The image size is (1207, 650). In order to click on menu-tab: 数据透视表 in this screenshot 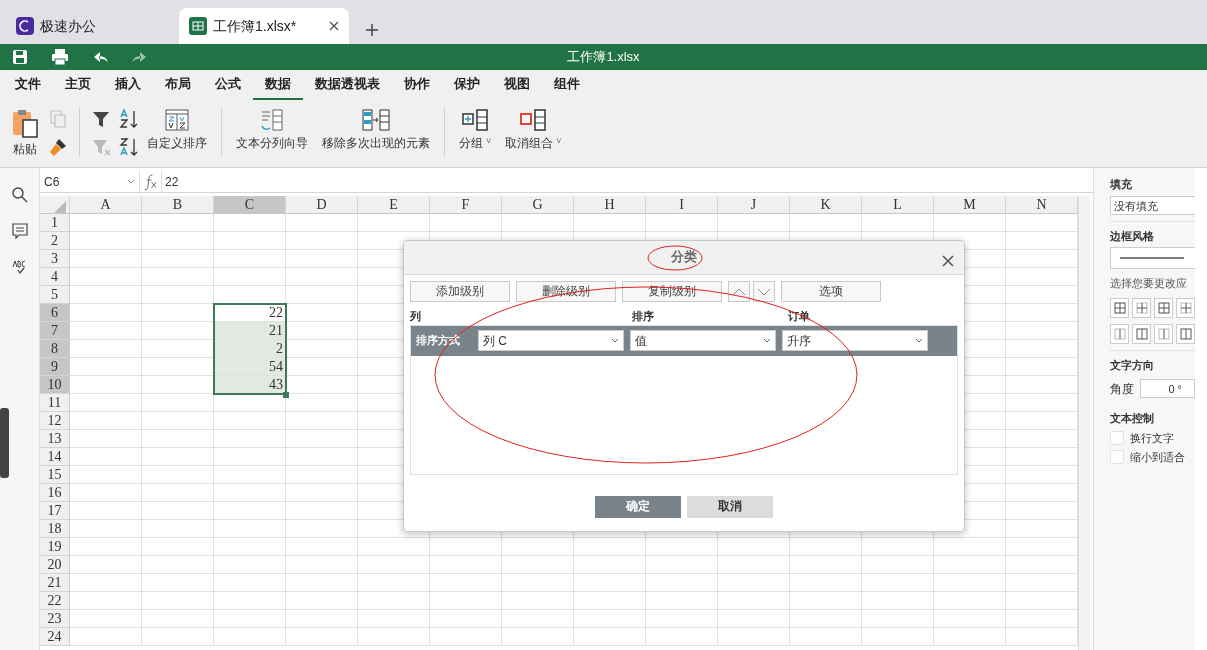, I will do `click(347, 85)`.